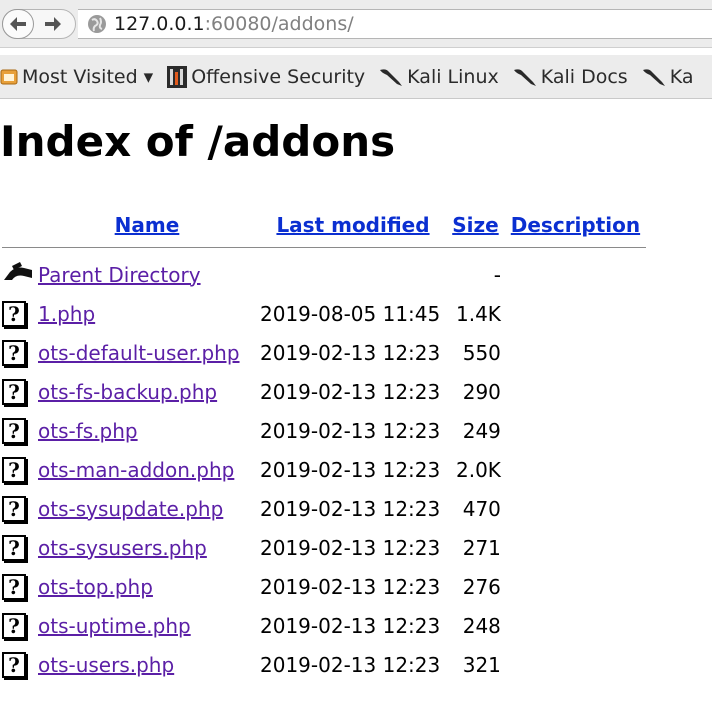  I want to click on back-folder-icon, so click(18, 271).